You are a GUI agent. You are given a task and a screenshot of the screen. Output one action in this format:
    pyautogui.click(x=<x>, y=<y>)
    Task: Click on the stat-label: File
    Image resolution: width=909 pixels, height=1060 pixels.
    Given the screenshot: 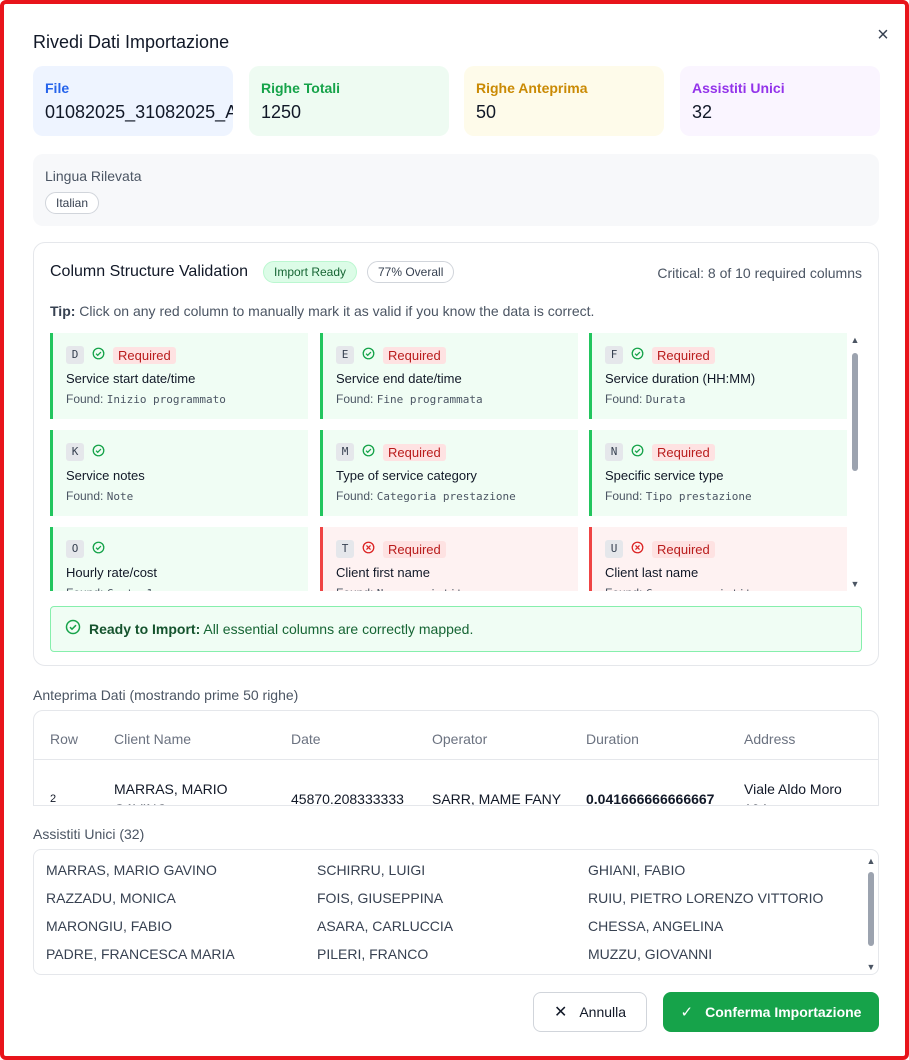 What is the action you would take?
    pyautogui.click(x=57, y=88)
    